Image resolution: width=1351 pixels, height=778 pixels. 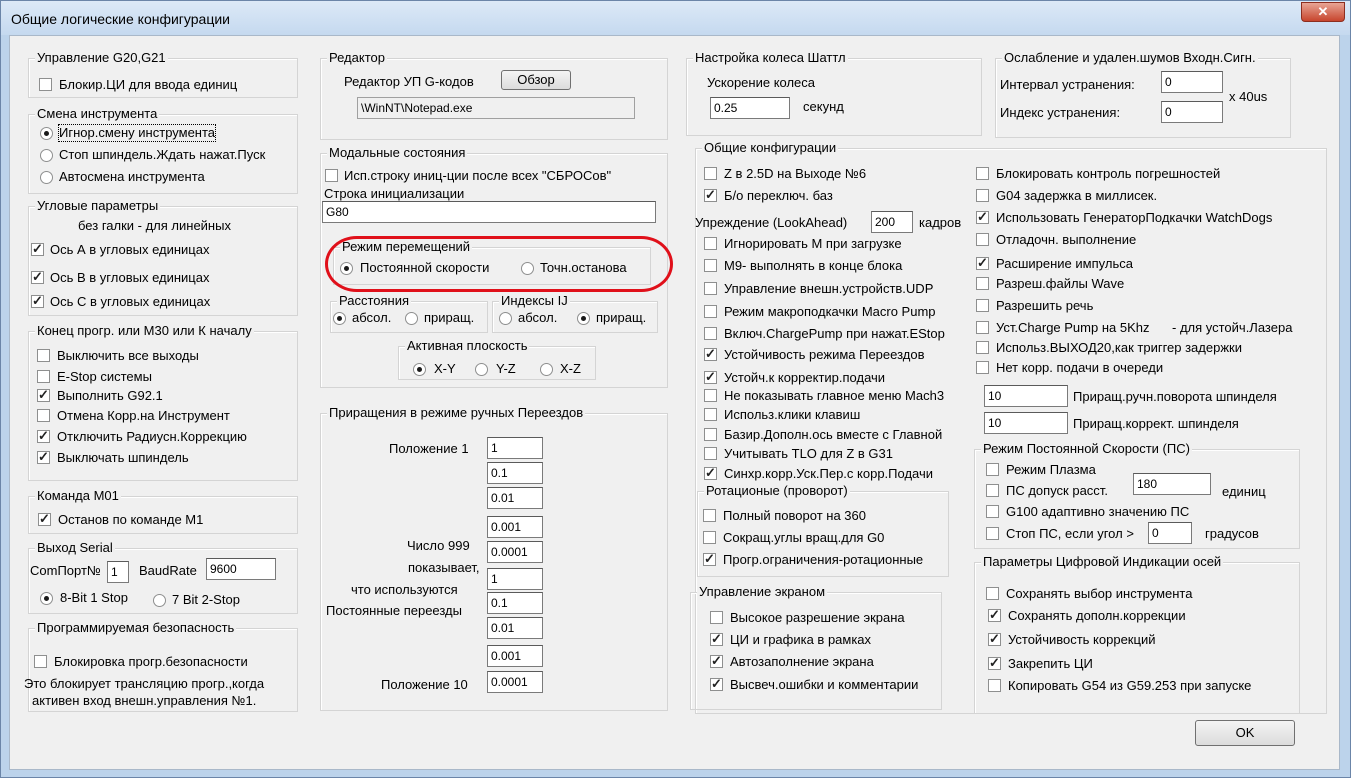 What do you see at coordinates (1245, 733) in the screenshot?
I see `ok-button: OK` at bounding box center [1245, 733].